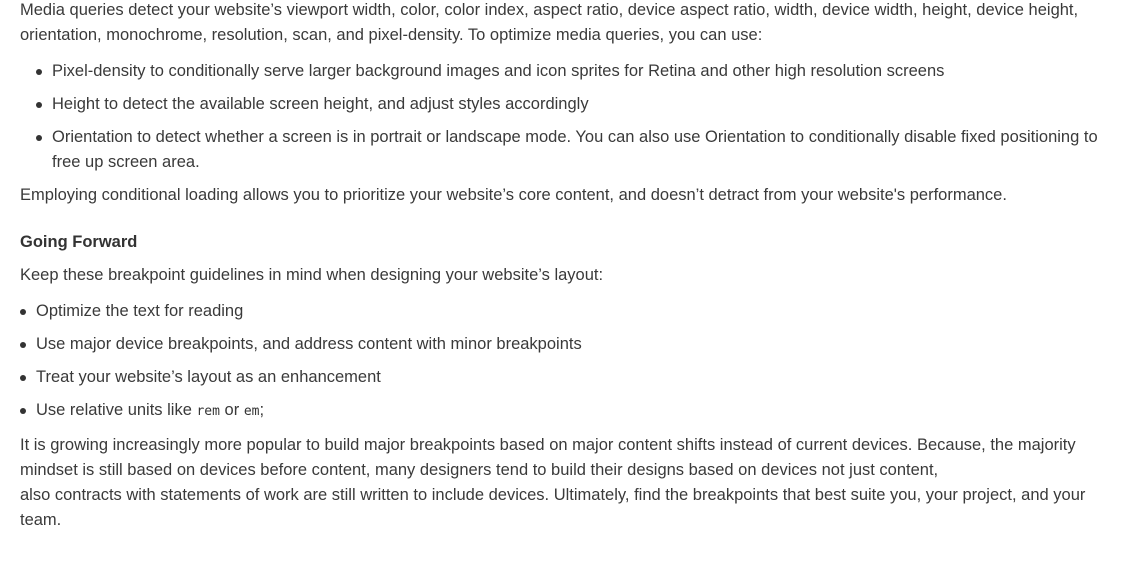 Image resolution: width=1125 pixels, height=572 pixels. What do you see at coordinates (116, 410) in the screenshot?
I see `units-prefix: Use relative units like` at bounding box center [116, 410].